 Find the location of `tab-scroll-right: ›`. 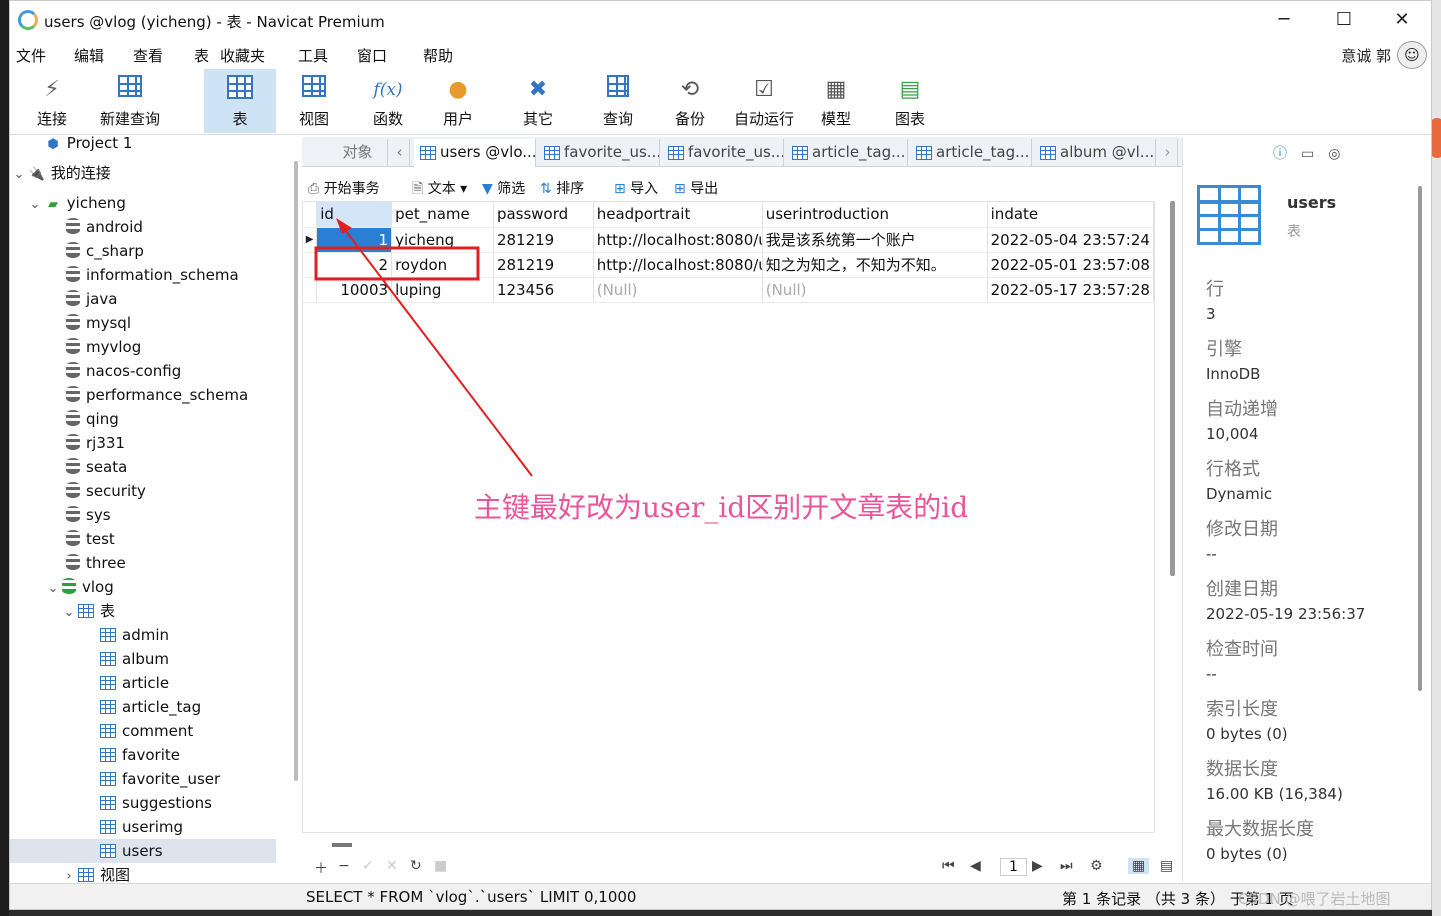

tab-scroll-right: › is located at coordinates (1168, 153).